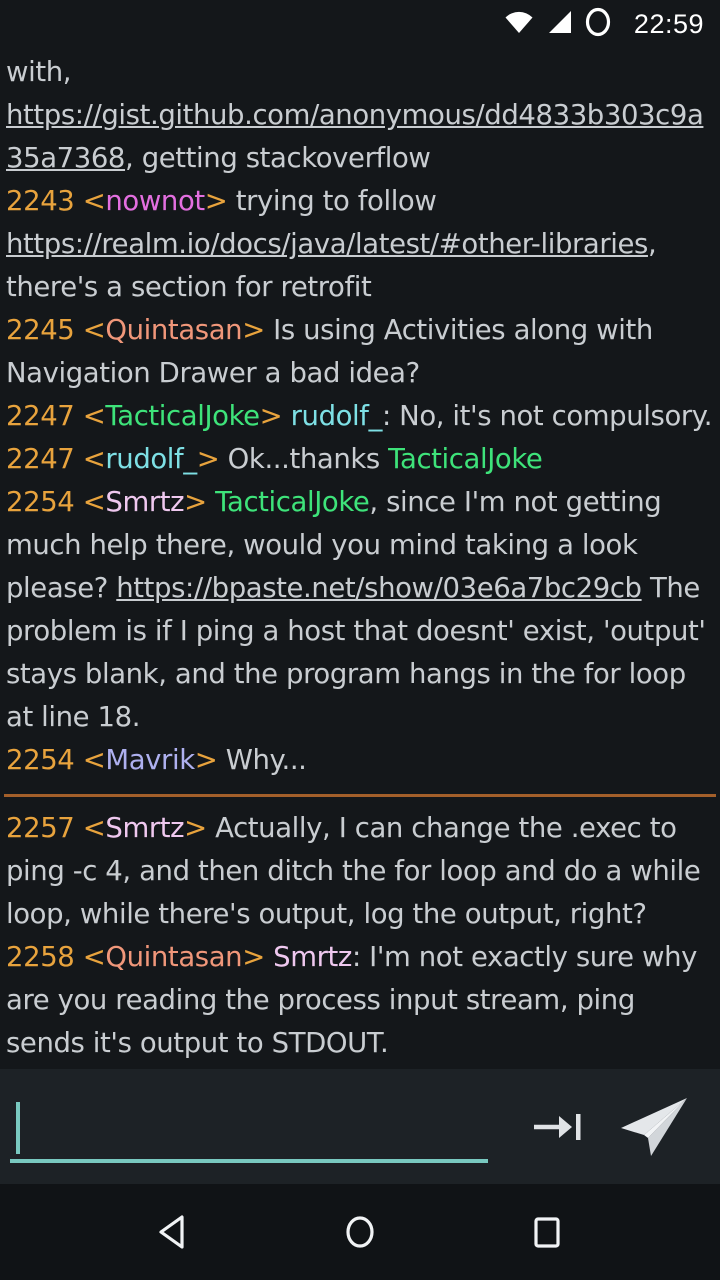 The width and height of the screenshot is (720, 1280). What do you see at coordinates (654, 1127) in the screenshot?
I see `send-button` at bounding box center [654, 1127].